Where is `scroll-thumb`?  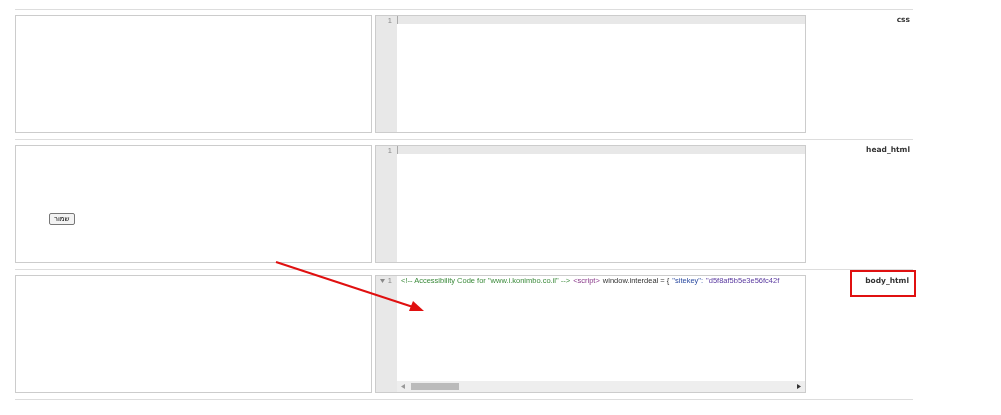
scroll-thumb is located at coordinates (435, 386).